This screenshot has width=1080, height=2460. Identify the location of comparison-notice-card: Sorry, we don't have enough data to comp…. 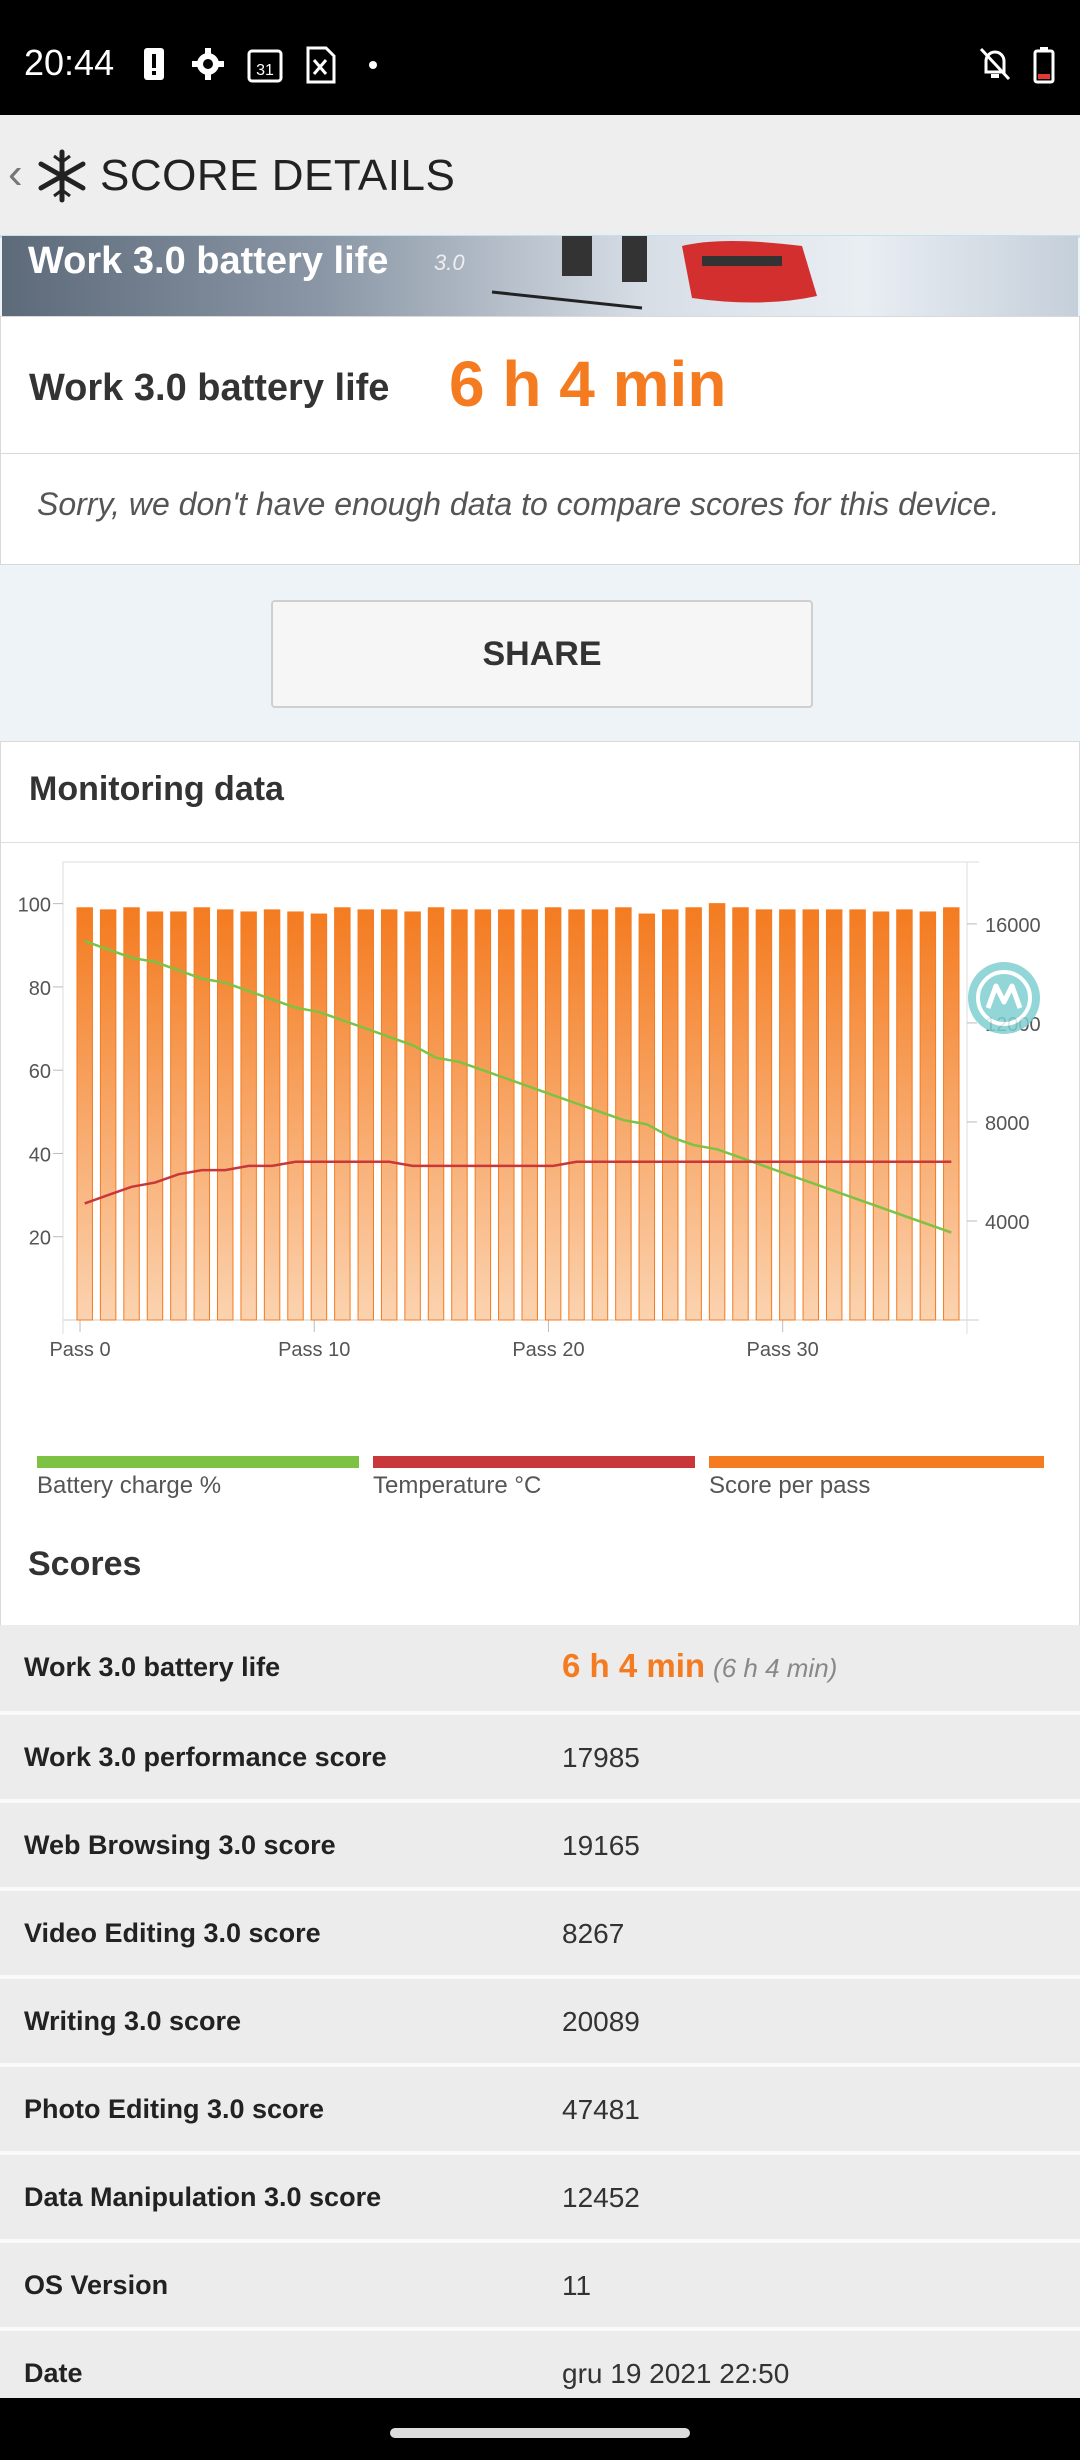
(540, 509).